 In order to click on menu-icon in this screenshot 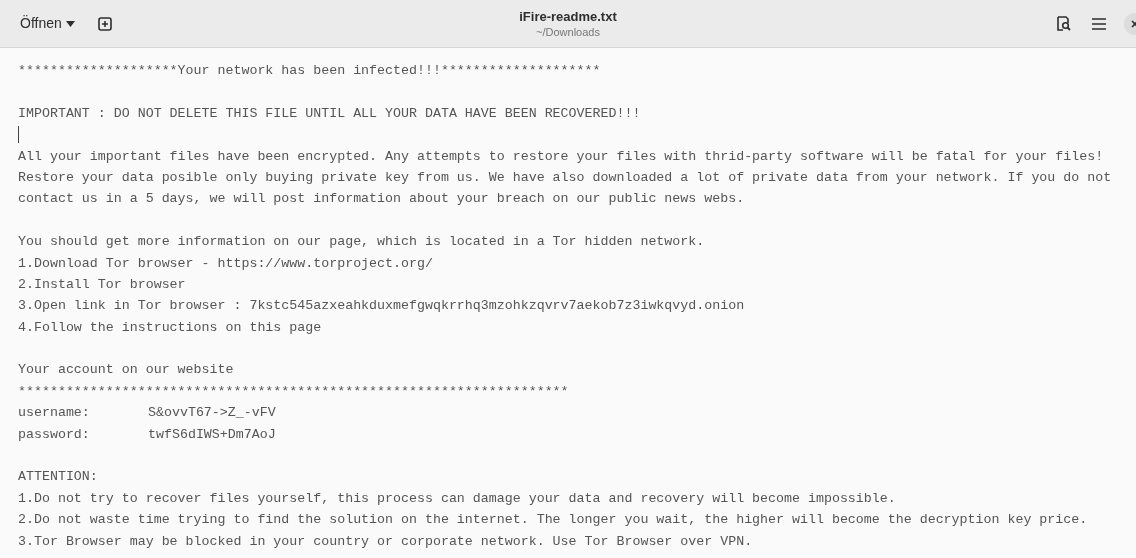, I will do `click(1099, 23)`.